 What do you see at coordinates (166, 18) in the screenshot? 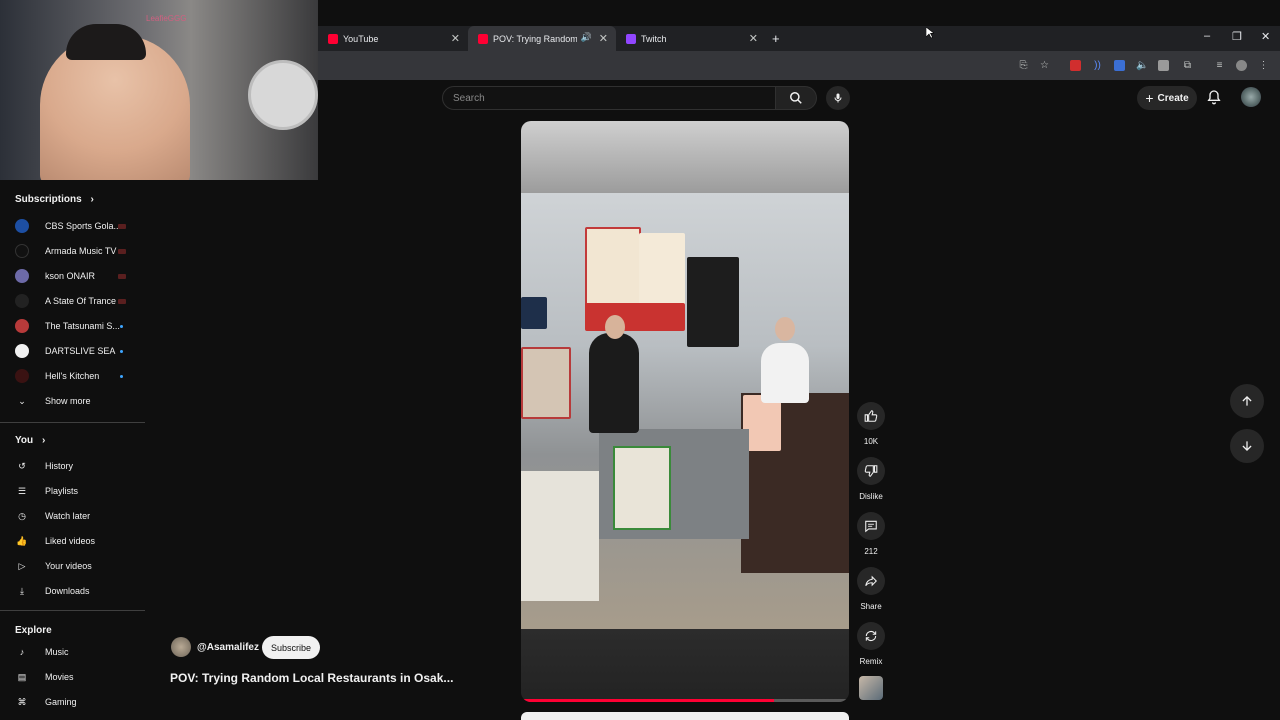
I see `webcam-wall-logo: LeafieGGG` at bounding box center [166, 18].